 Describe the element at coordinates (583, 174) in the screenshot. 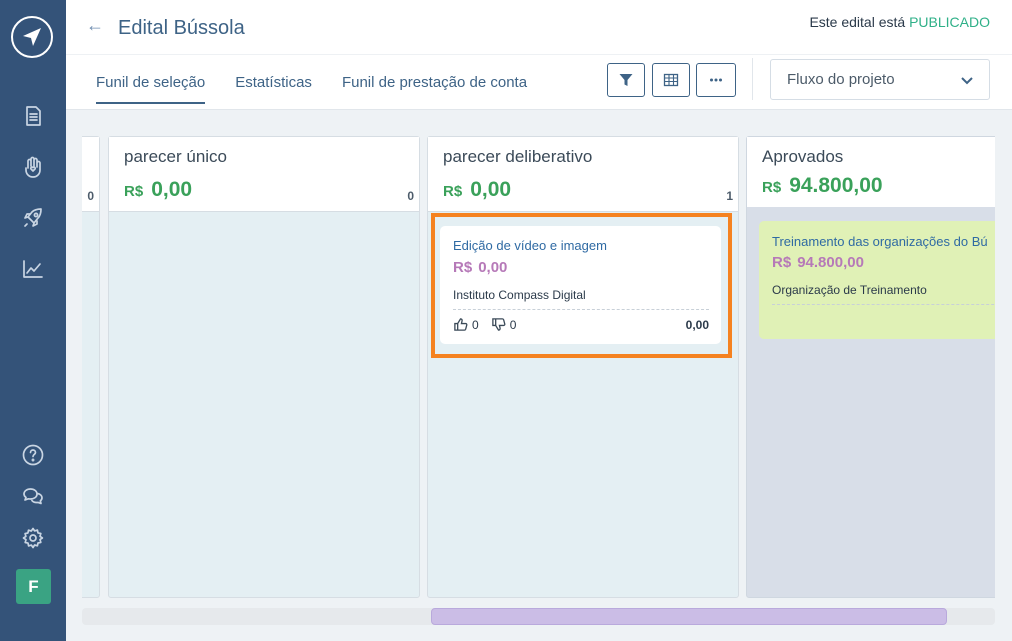

I see `column-header: parecer deliberativo R$ 0,00 1` at that location.